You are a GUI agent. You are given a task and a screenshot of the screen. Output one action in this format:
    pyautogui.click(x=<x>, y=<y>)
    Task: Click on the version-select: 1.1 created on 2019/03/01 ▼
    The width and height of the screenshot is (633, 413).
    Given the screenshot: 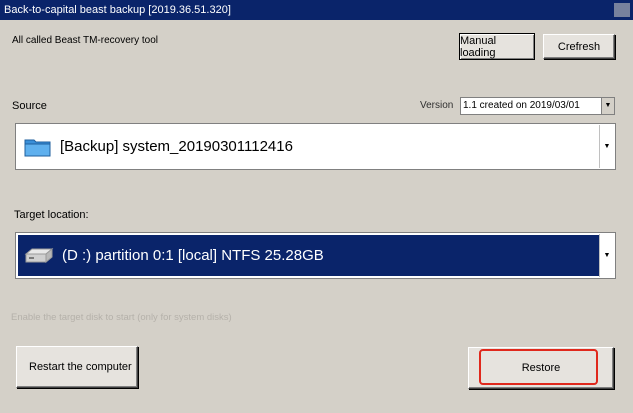 What is the action you would take?
    pyautogui.click(x=537, y=106)
    